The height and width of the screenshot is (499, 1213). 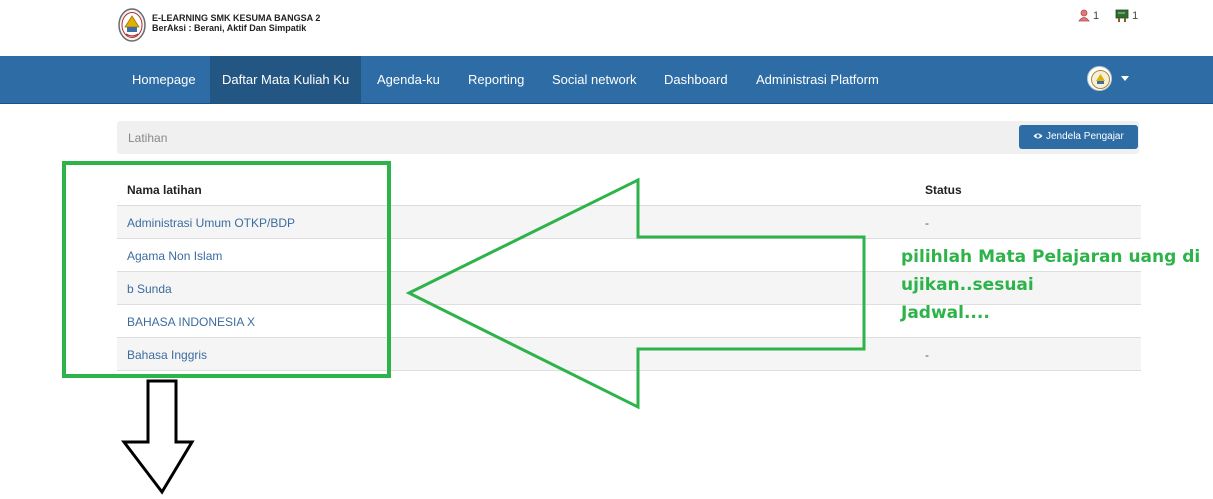 I want to click on brand-subtitle: BerAksi : Berani, Aktif Dan Simpatik, so click(x=229, y=28).